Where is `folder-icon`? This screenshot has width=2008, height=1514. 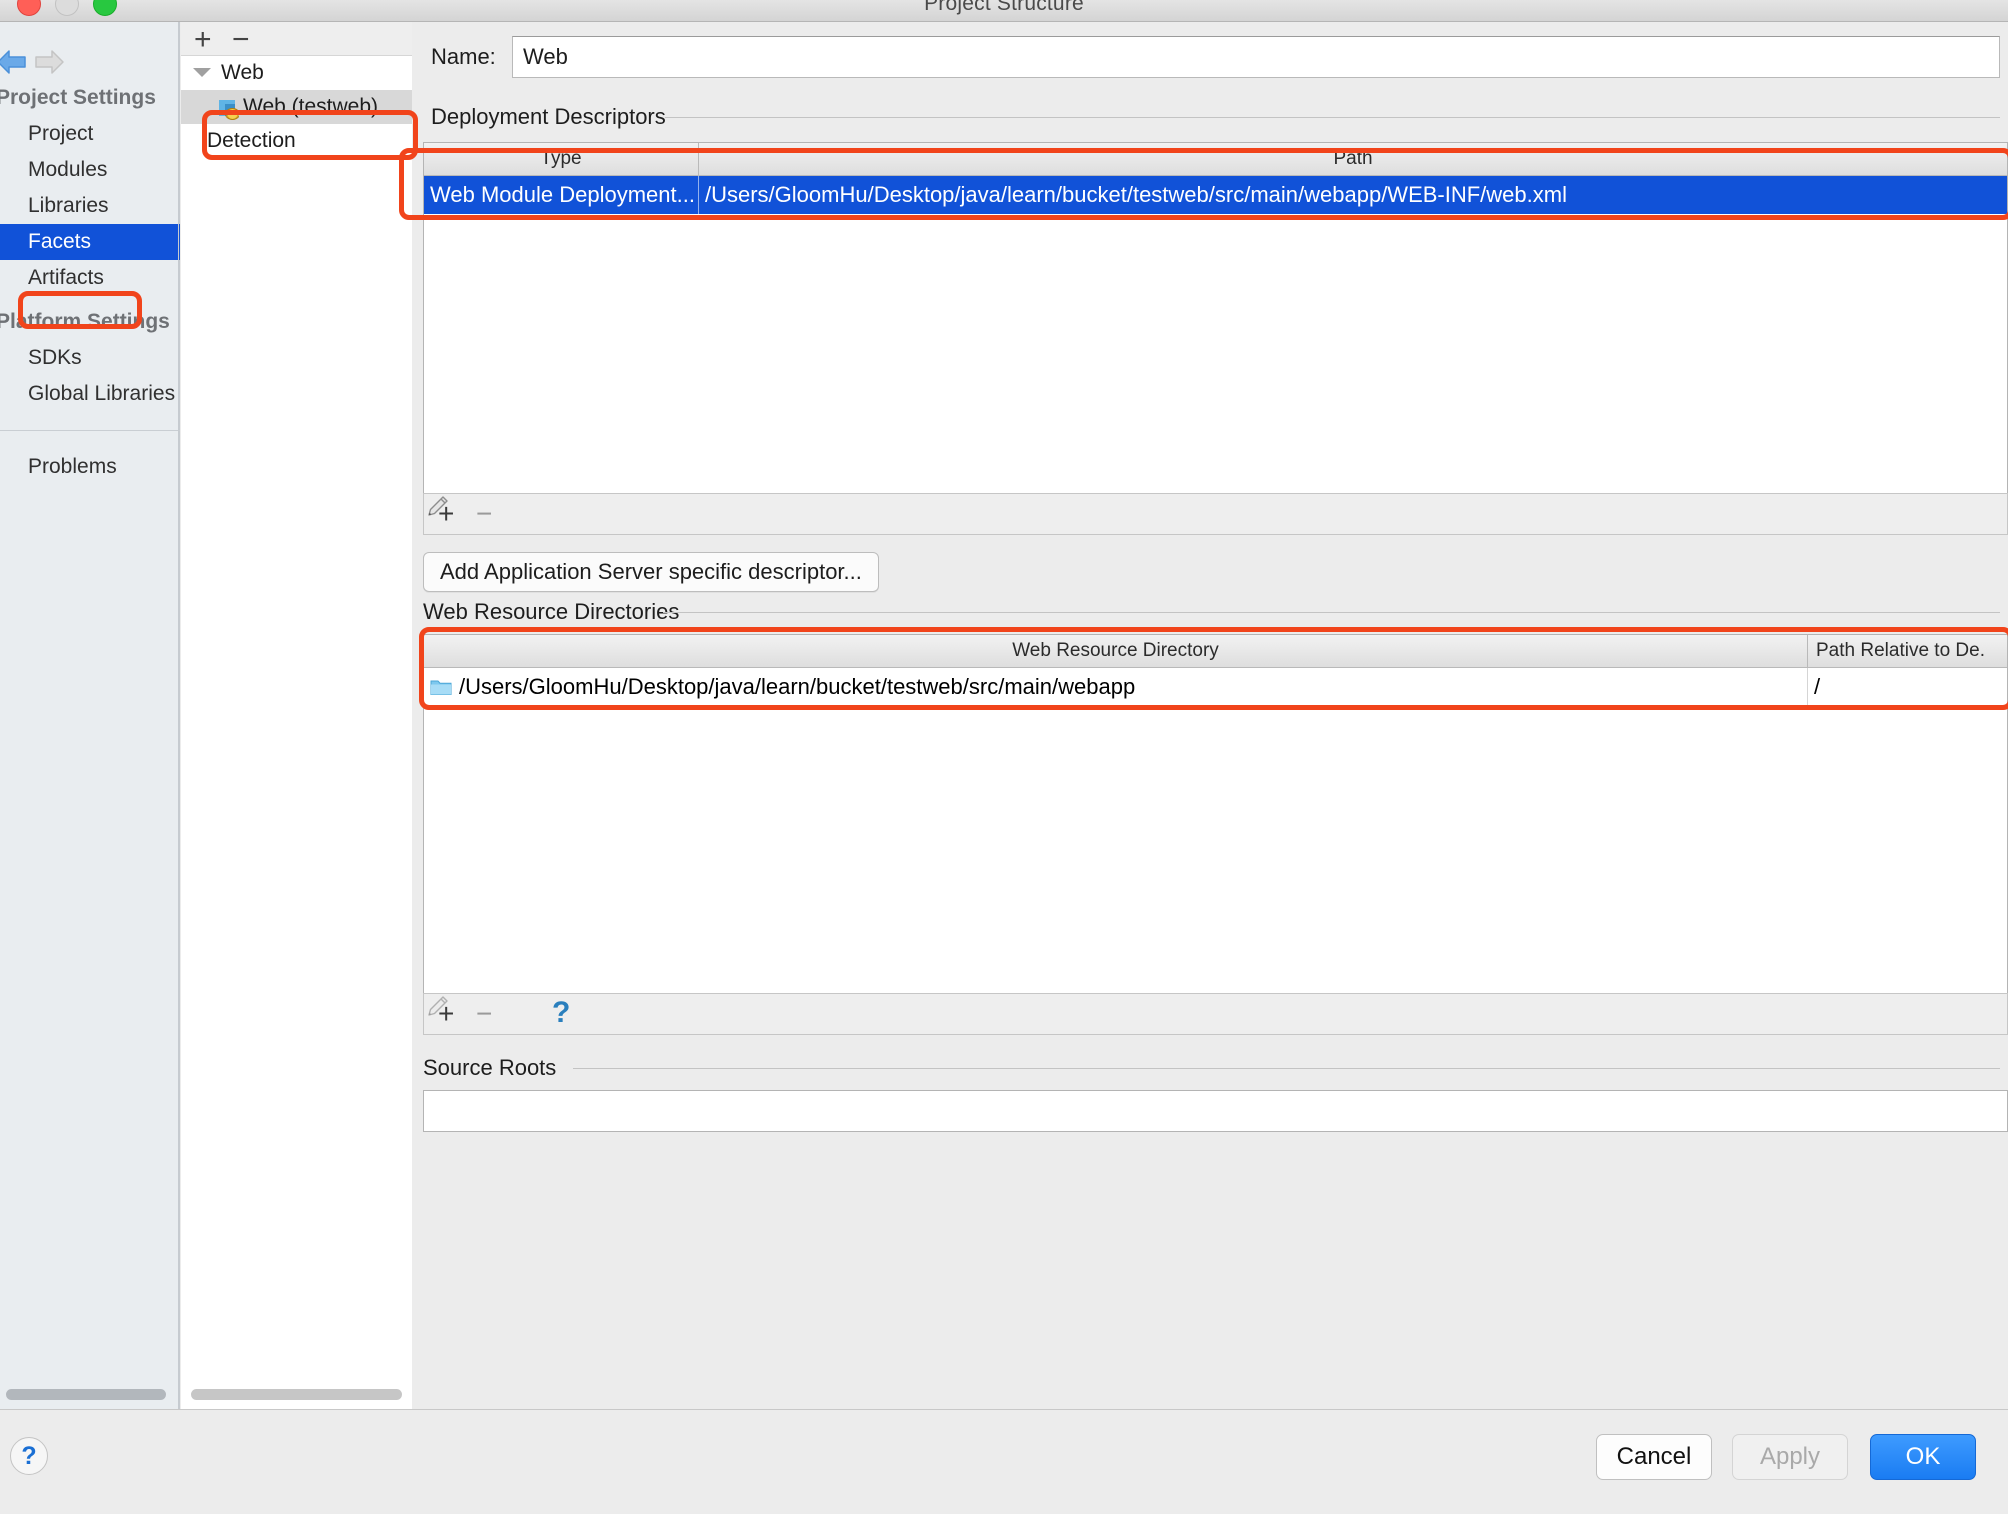 folder-icon is located at coordinates (441, 682).